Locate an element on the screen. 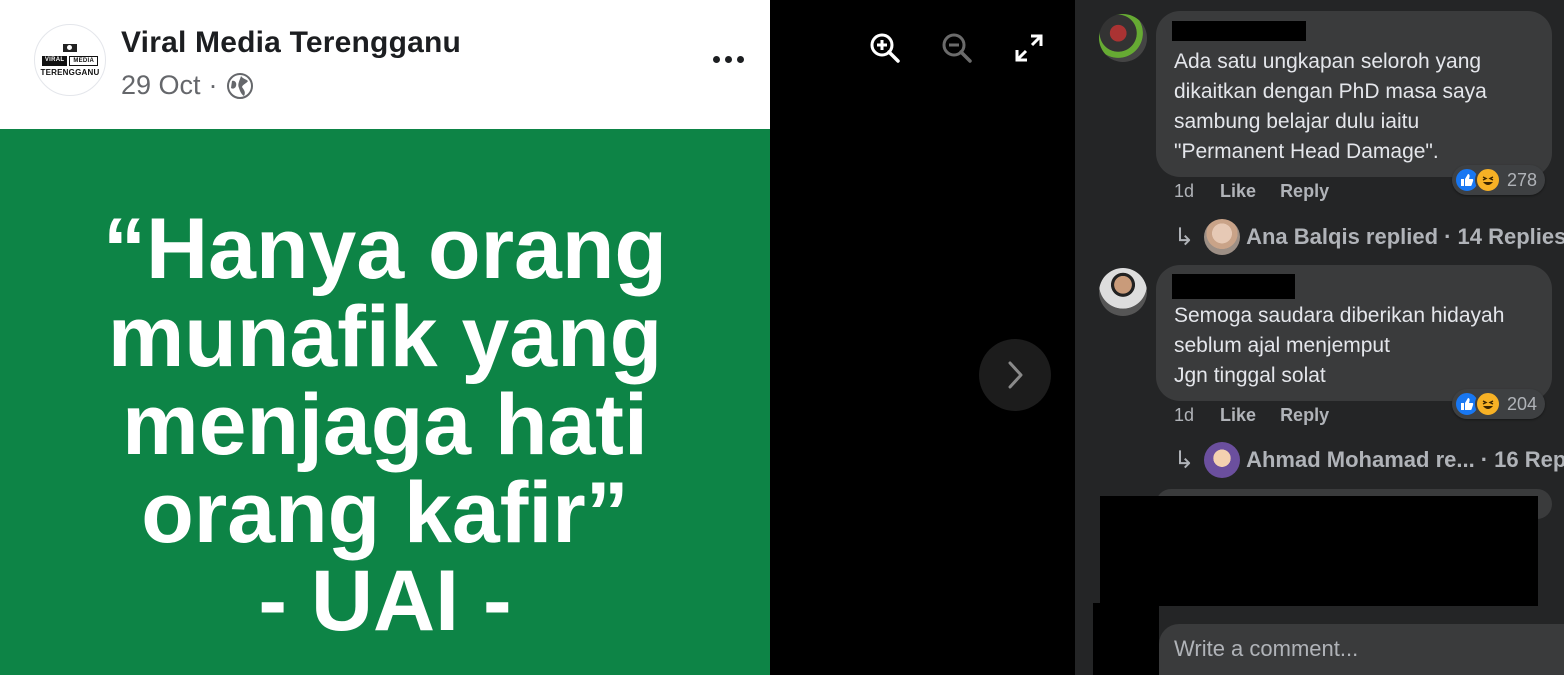 The width and height of the screenshot is (1564, 675). comment-line: "Permanent Head Damage". is located at coordinates (1306, 151).